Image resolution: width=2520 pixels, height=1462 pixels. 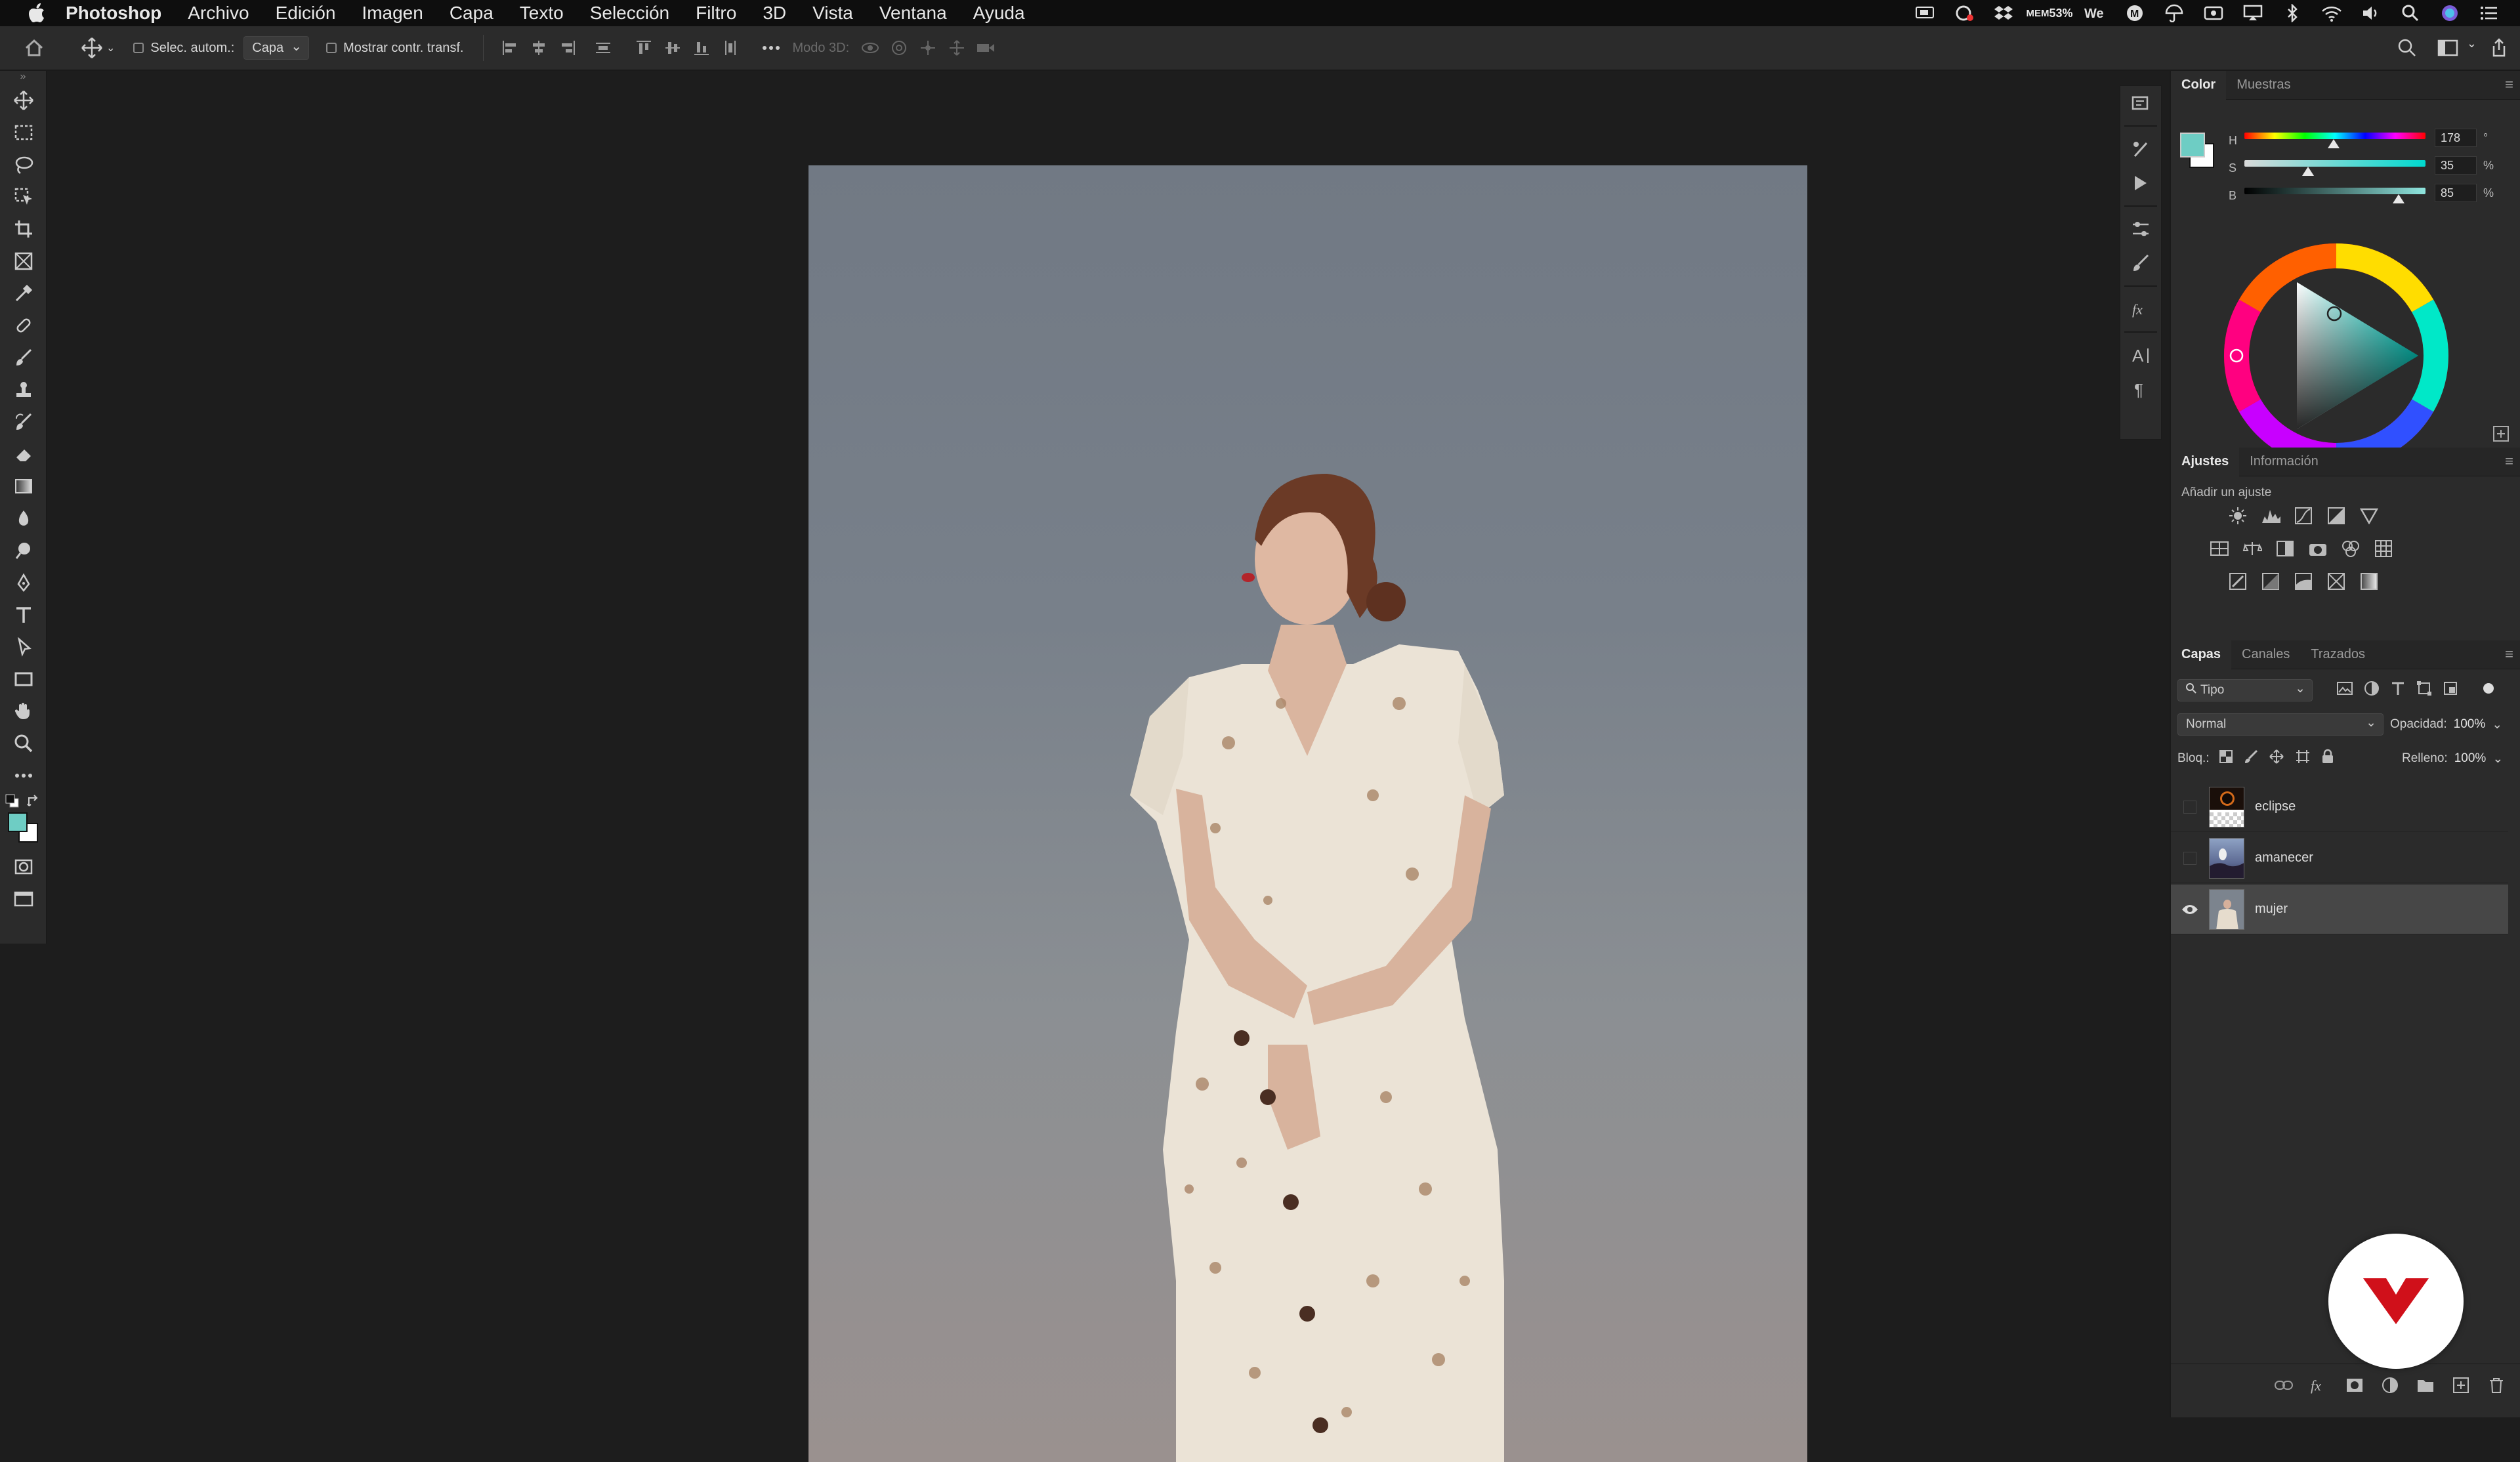 What do you see at coordinates (23, 647) in the screenshot?
I see `path-selection-tool` at bounding box center [23, 647].